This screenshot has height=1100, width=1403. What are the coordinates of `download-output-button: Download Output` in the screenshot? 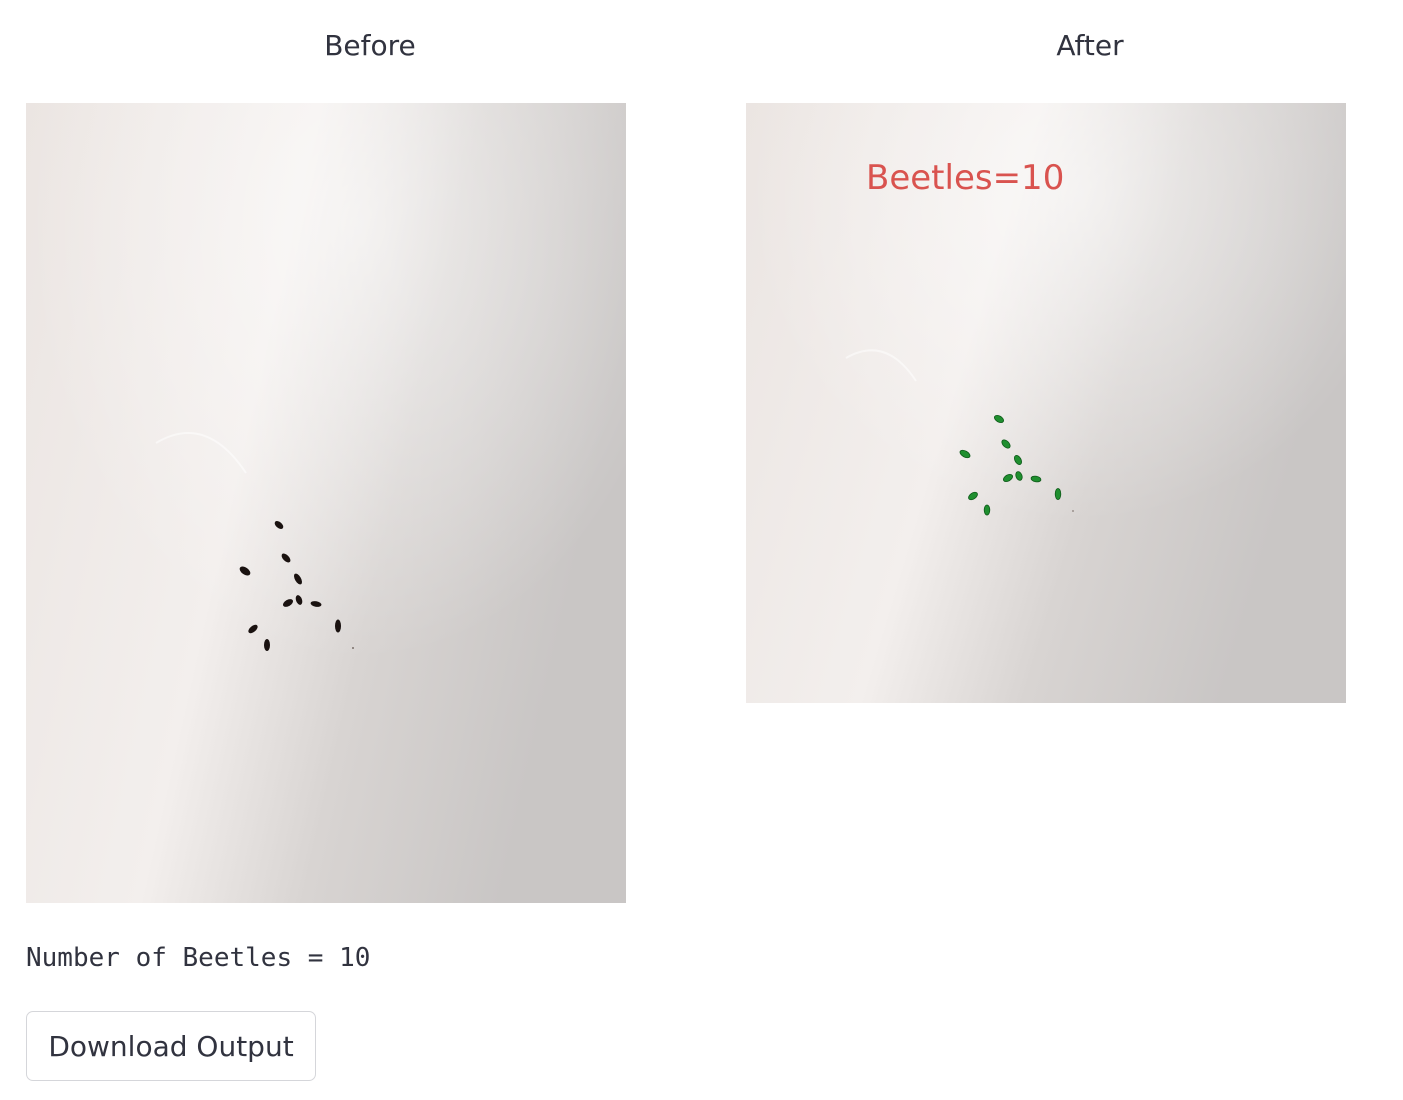 It's located at (171, 1046).